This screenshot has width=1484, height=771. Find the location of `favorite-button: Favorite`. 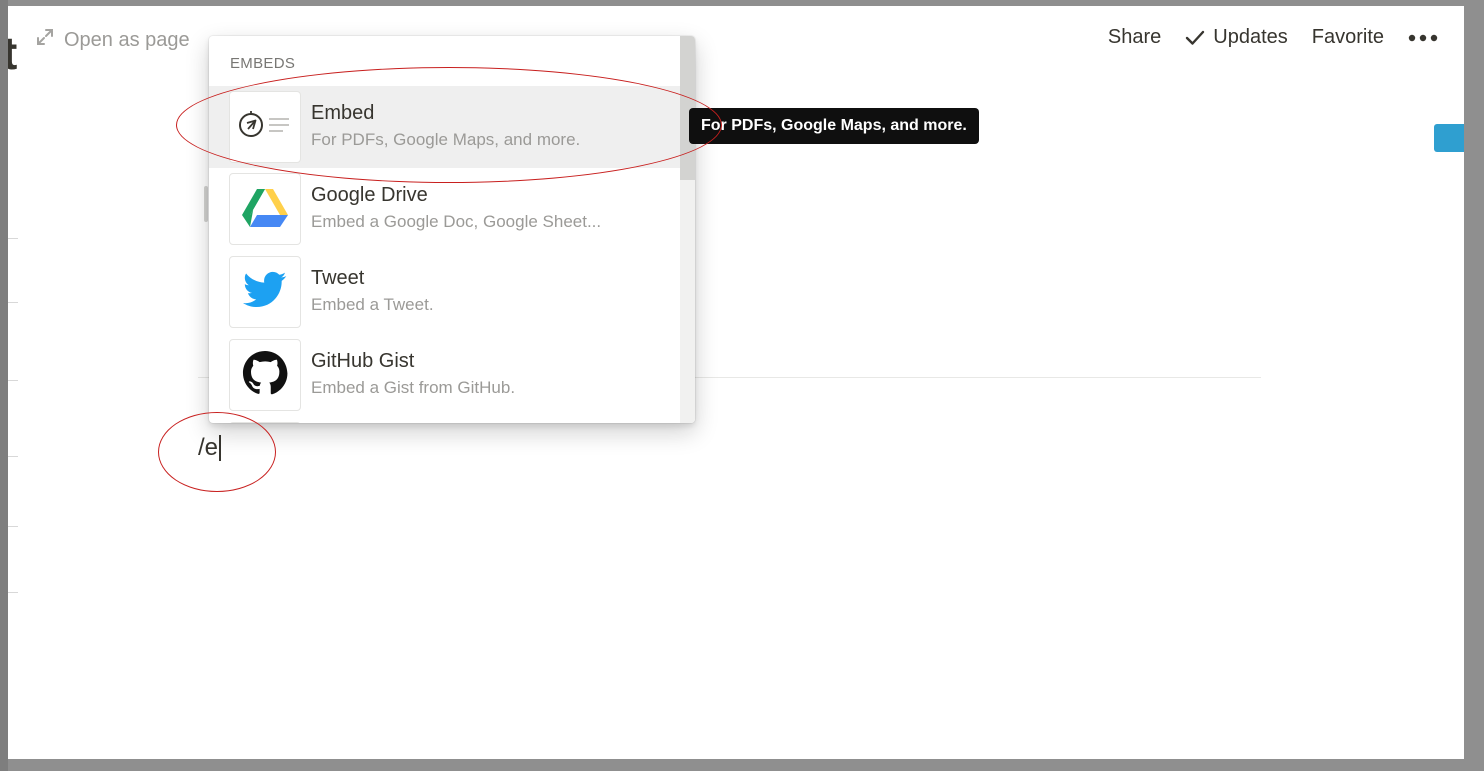

favorite-button: Favorite is located at coordinates (1348, 37).